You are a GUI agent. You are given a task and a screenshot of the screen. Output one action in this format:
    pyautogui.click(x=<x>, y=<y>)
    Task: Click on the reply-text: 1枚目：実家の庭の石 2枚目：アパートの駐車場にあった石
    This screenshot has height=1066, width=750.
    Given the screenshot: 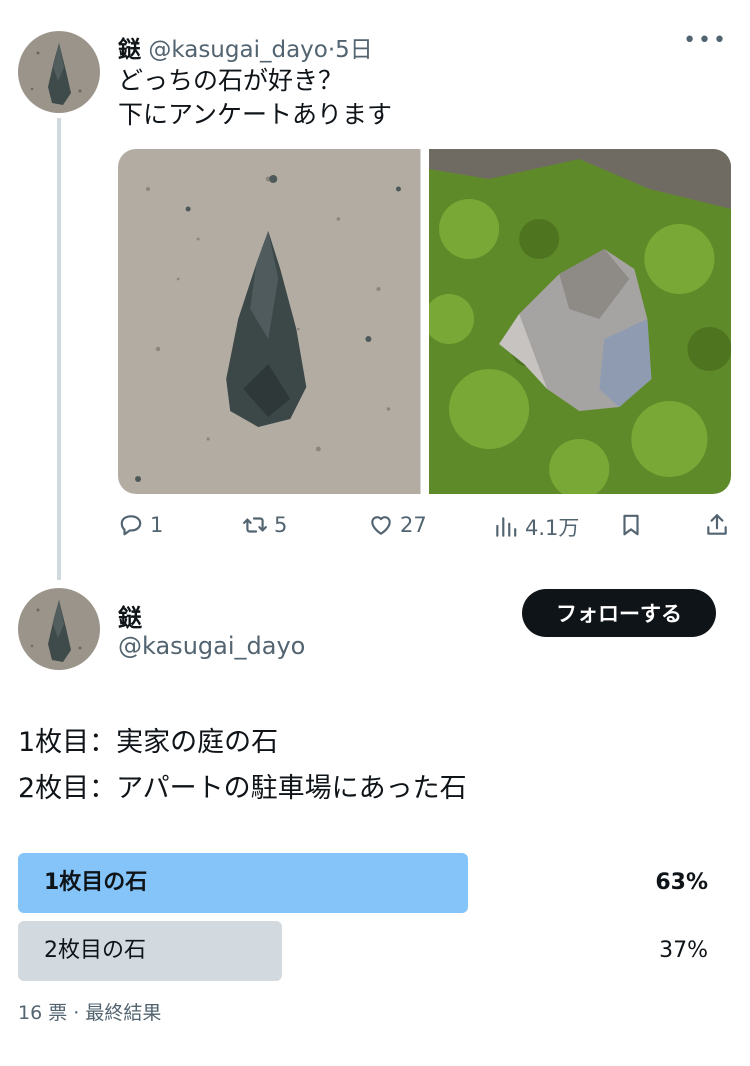 What is the action you would take?
    pyautogui.click(x=242, y=766)
    